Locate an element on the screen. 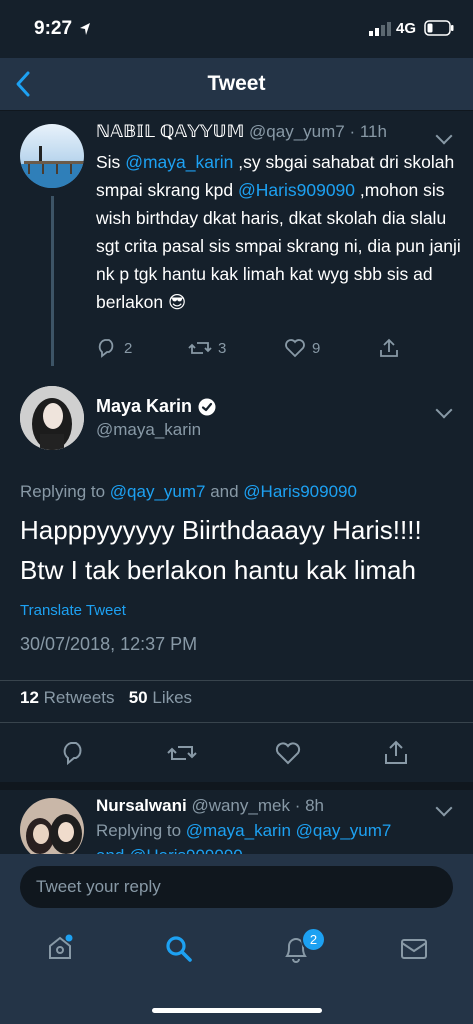 The image size is (473, 1024). battery-icon is located at coordinates (439, 28).